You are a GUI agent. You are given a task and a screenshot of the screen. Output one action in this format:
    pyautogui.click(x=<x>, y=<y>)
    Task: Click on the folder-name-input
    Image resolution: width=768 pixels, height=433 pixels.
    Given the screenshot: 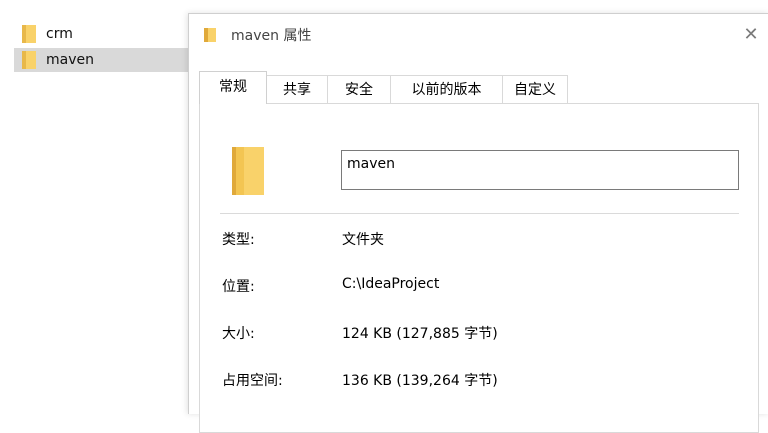 What is the action you would take?
    pyautogui.click(x=540, y=170)
    